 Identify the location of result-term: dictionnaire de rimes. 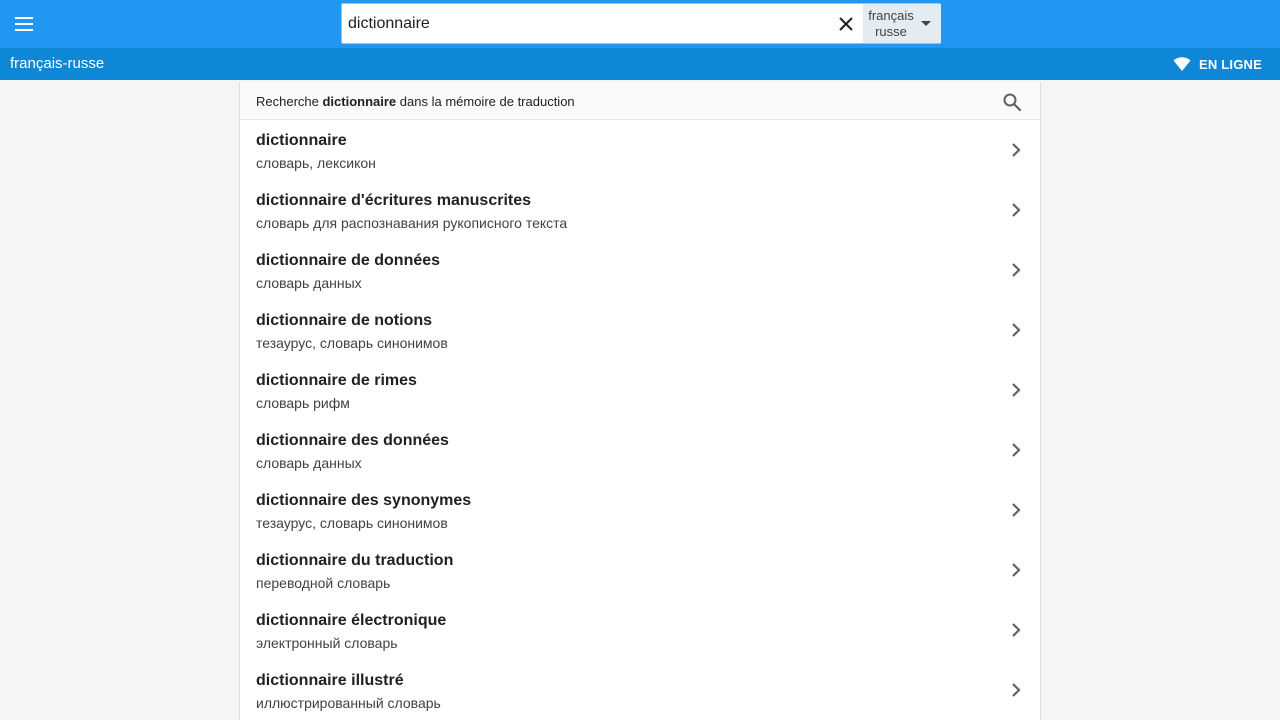
(336, 380).